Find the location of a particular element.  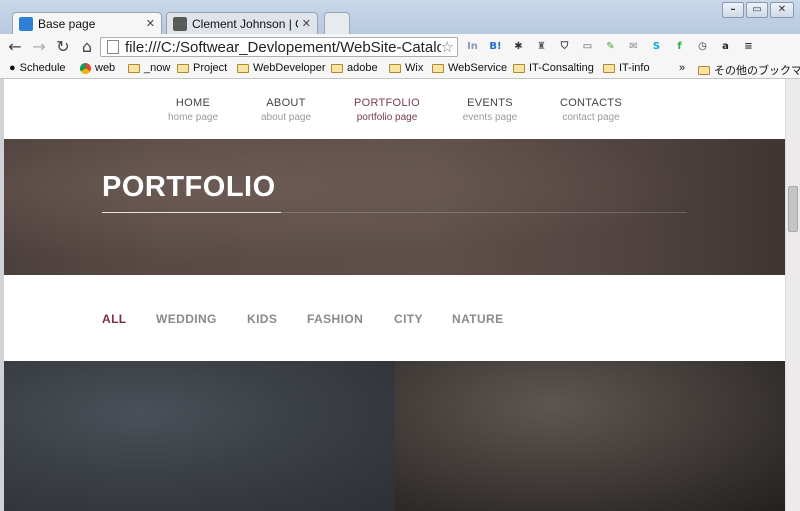

reload-icon: ↻ is located at coordinates (63, 47).